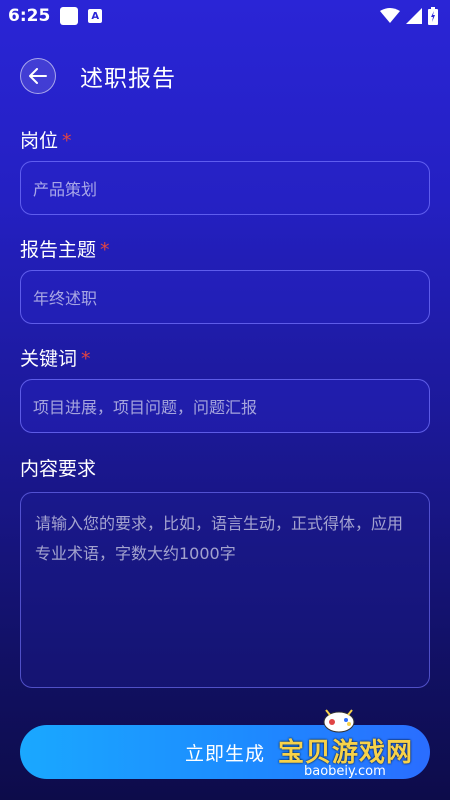 This screenshot has height=800, width=450. I want to click on report-topic-label-text: 报告主题, so click(58, 250).